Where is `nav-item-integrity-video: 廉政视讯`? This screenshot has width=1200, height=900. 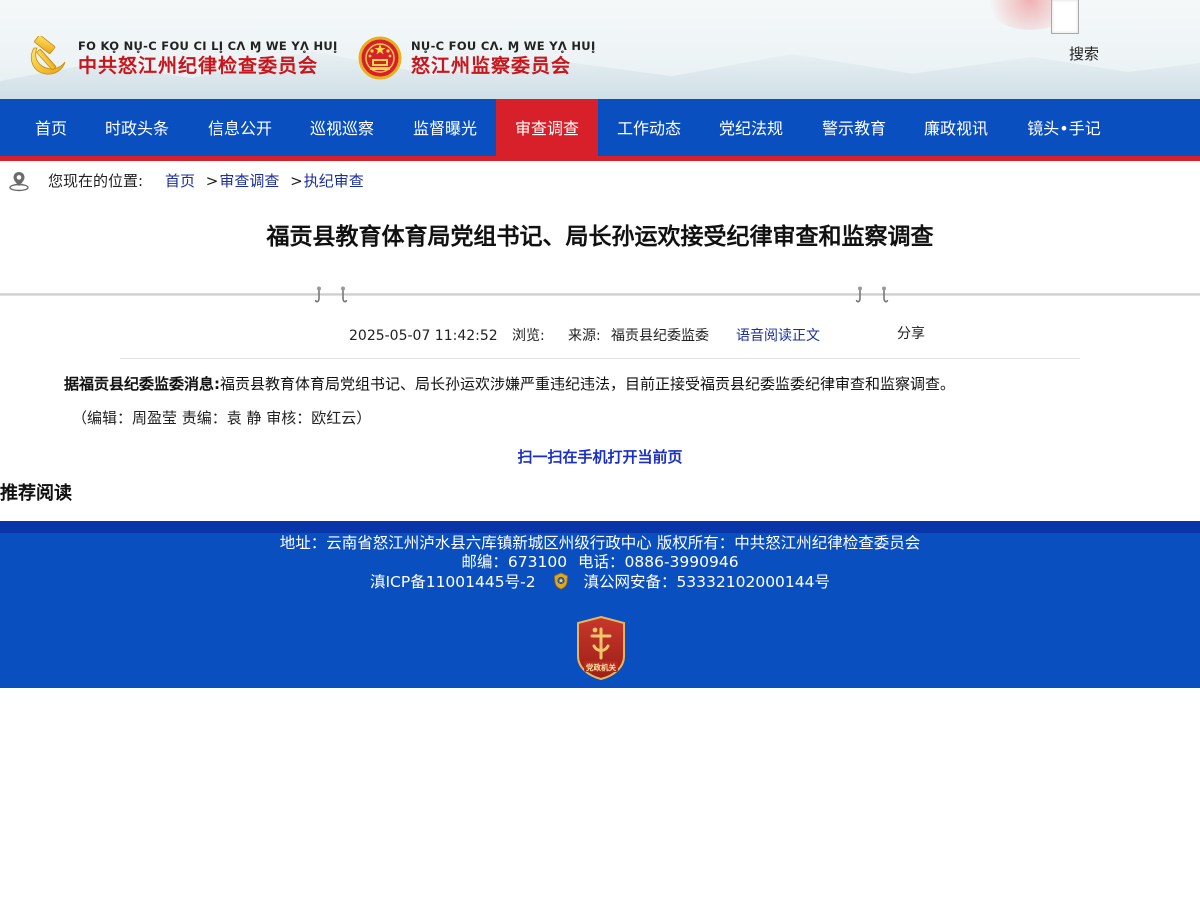
nav-item-integrity-video: 廉政视讯 is located at coordinates (956, 129).